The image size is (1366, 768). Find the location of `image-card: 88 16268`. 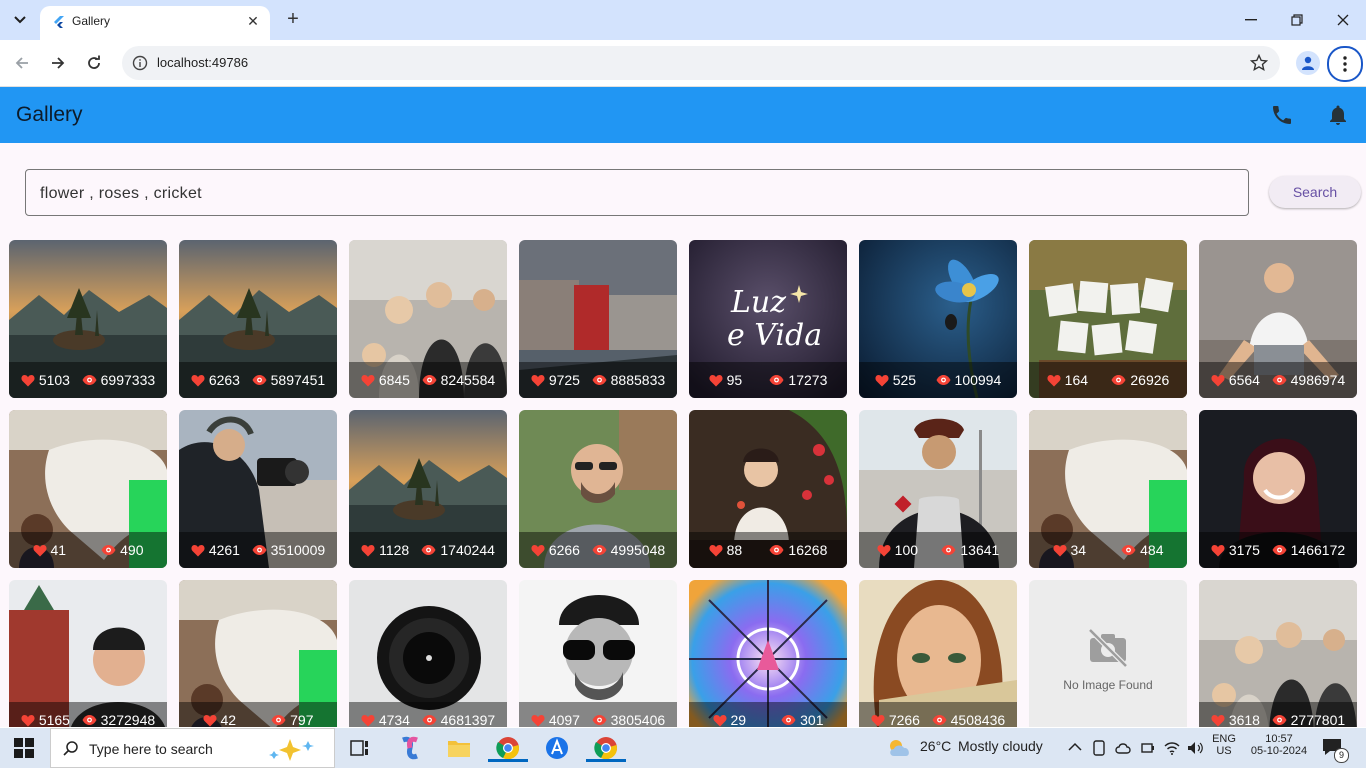

image-card: 88 16268 is located at coordinates (768, 489).